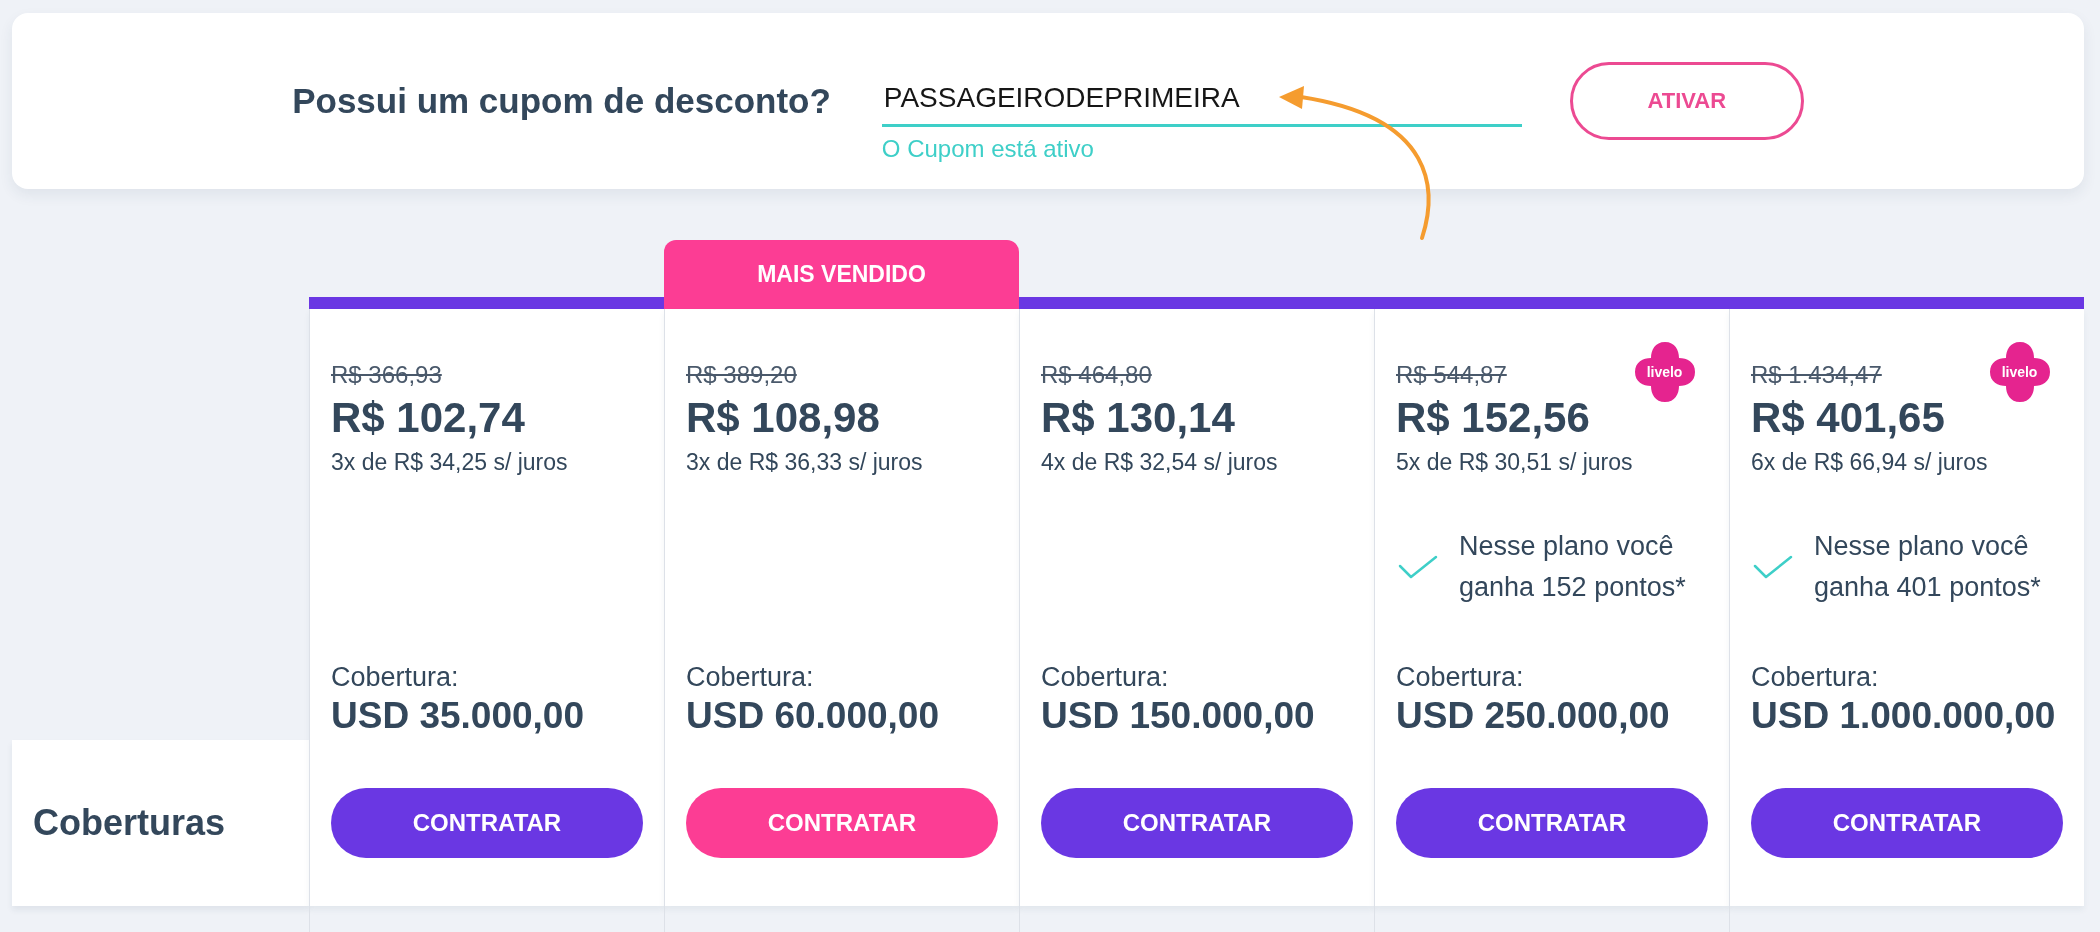  I want to click on points-text: Nesse plano você ganha 152 pontos*, so click(1573, 567).